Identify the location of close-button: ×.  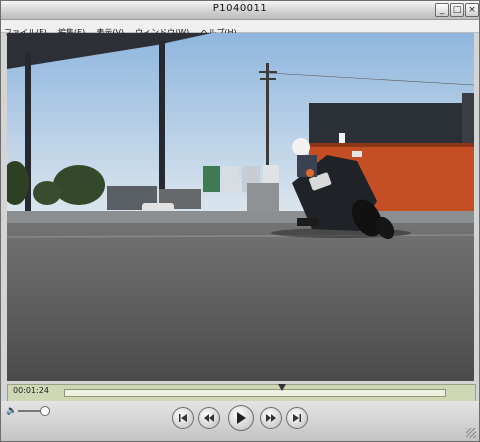
(472, 10).